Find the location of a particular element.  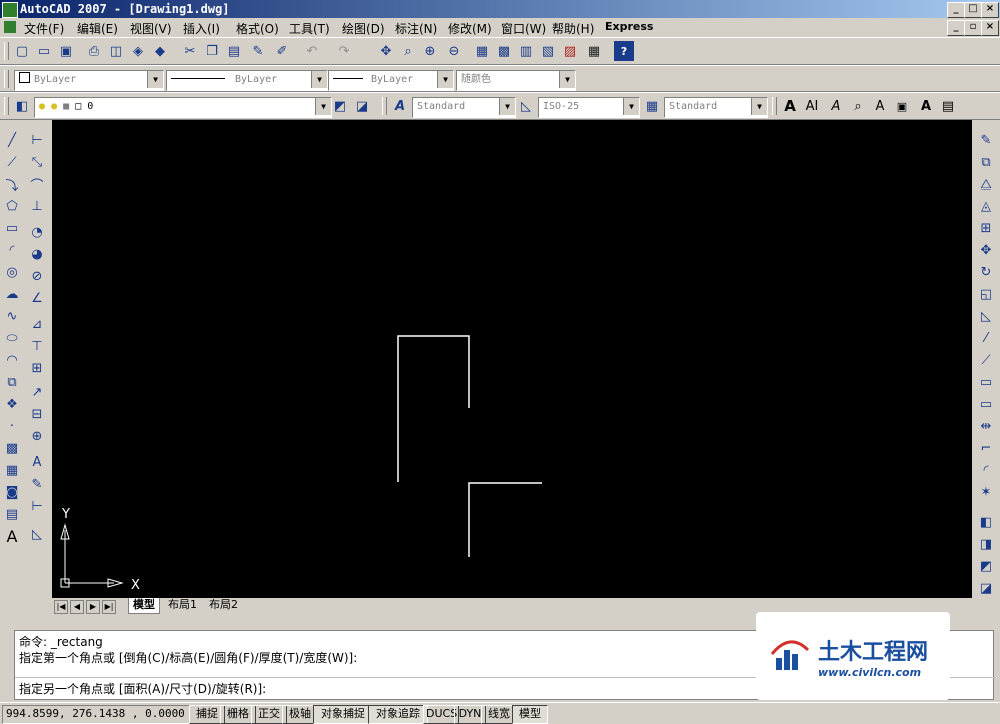

angular-dimension-icon: ∠ is located at coordinates (37, 298).